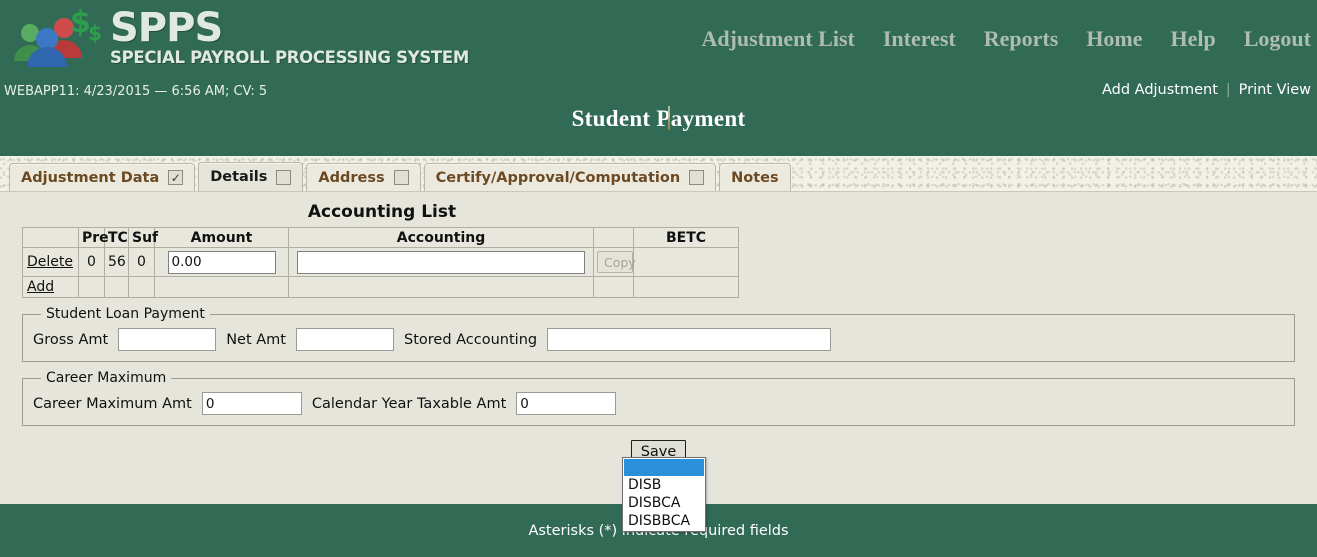  I want to click on career-maximum-amt-input, so click(251, 403).